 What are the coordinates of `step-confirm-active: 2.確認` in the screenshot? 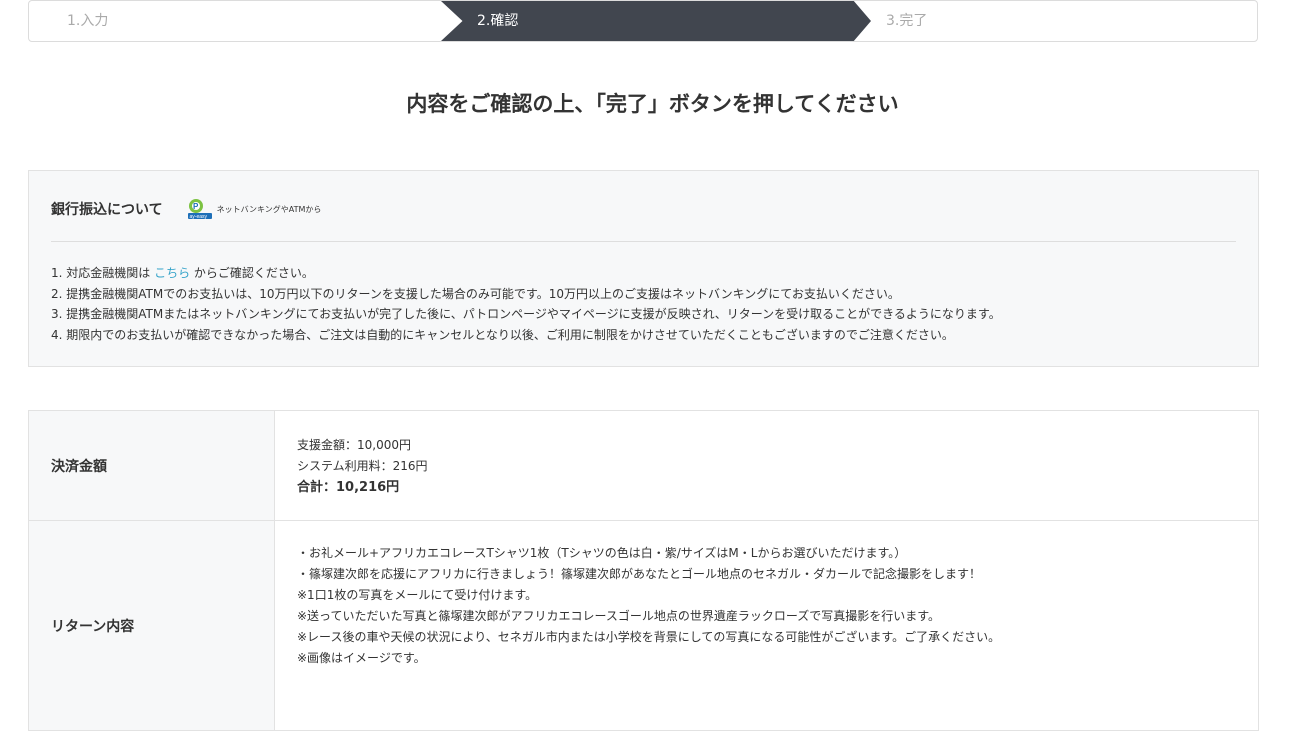 It's located at (656, 21).